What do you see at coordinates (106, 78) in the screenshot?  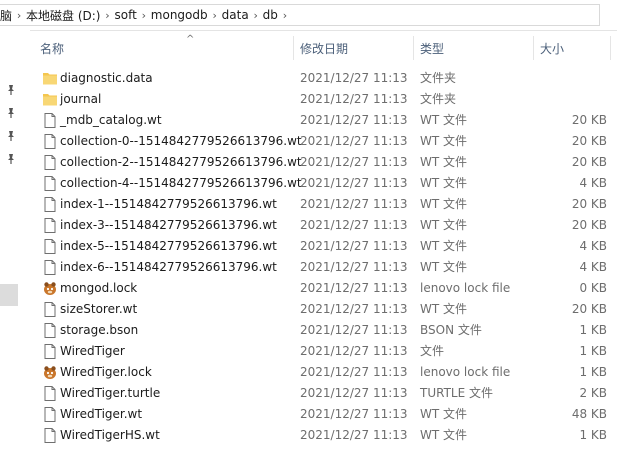 I see `file-name: diagnostic.data` at bounding box center [106, 78].